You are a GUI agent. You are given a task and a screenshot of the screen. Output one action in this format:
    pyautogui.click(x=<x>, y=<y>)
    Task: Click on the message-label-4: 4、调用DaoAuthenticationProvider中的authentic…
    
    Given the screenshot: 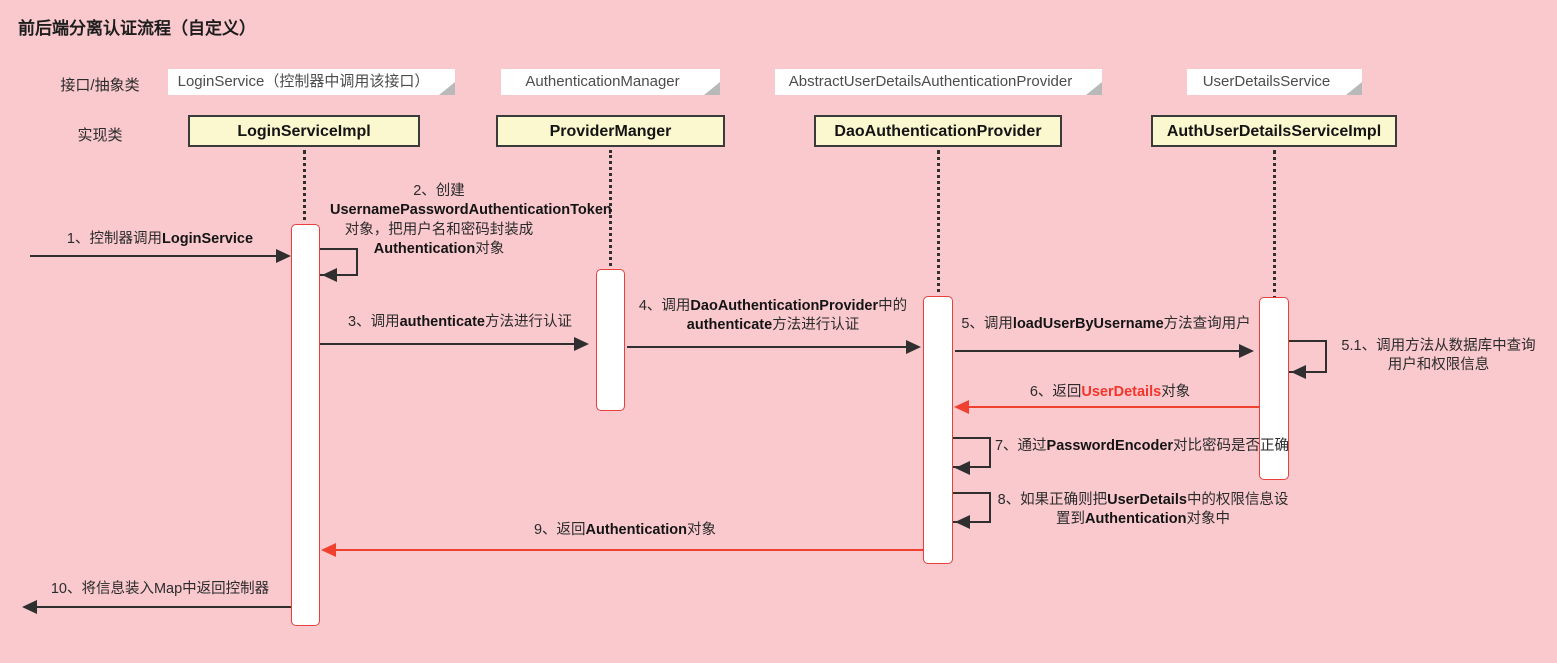 What is the action you would take?
    pyautogui.click(x=773, y=316)
    